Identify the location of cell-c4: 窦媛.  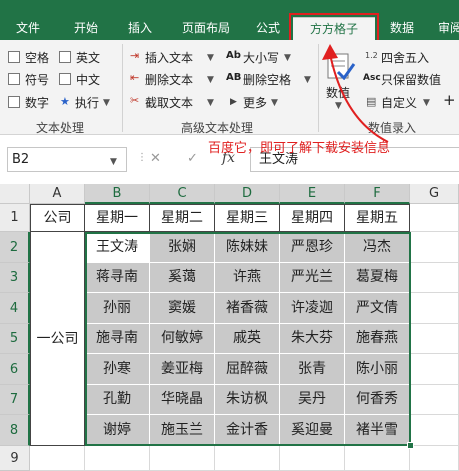
(182, 308).